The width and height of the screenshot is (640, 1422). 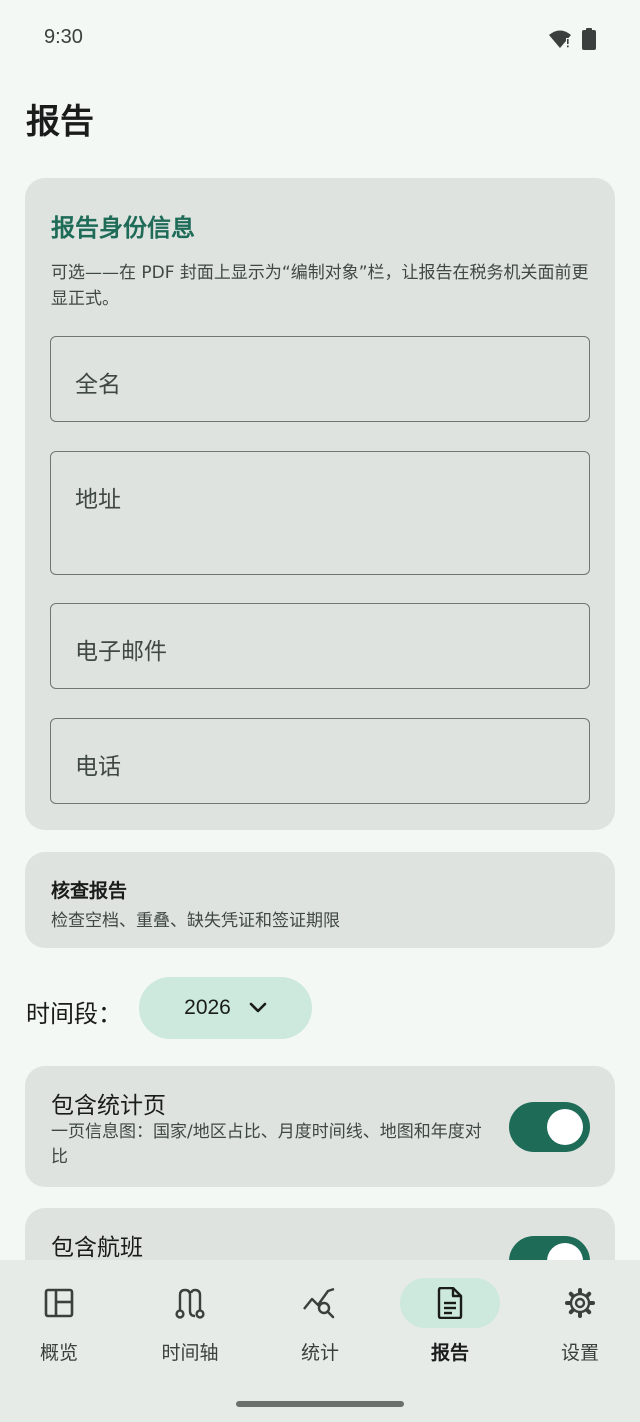 I want to click on address-field: 地址, so click(x=320, y=513).